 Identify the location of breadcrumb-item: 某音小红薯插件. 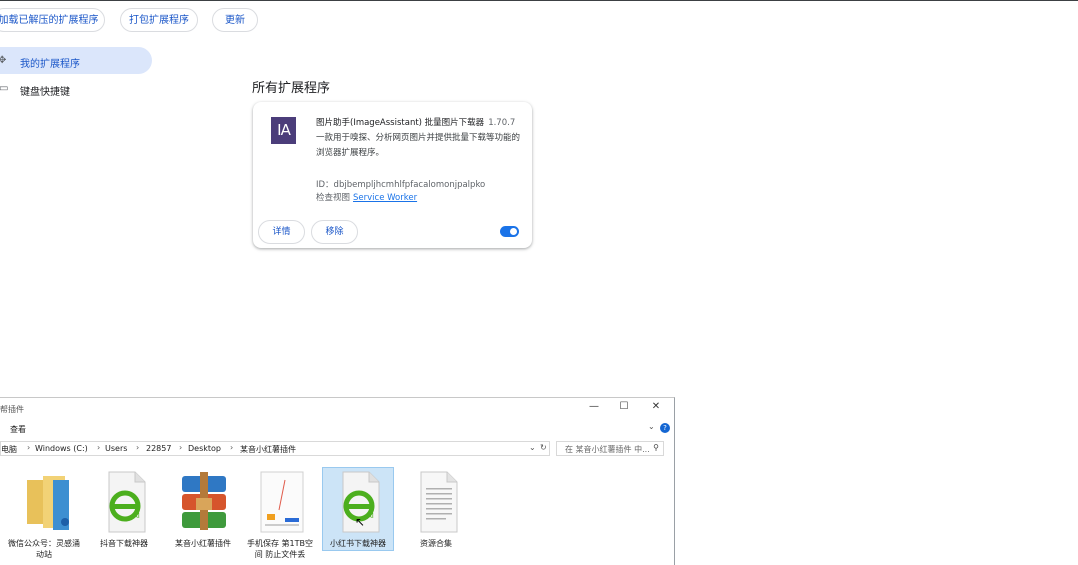
(268, 449).